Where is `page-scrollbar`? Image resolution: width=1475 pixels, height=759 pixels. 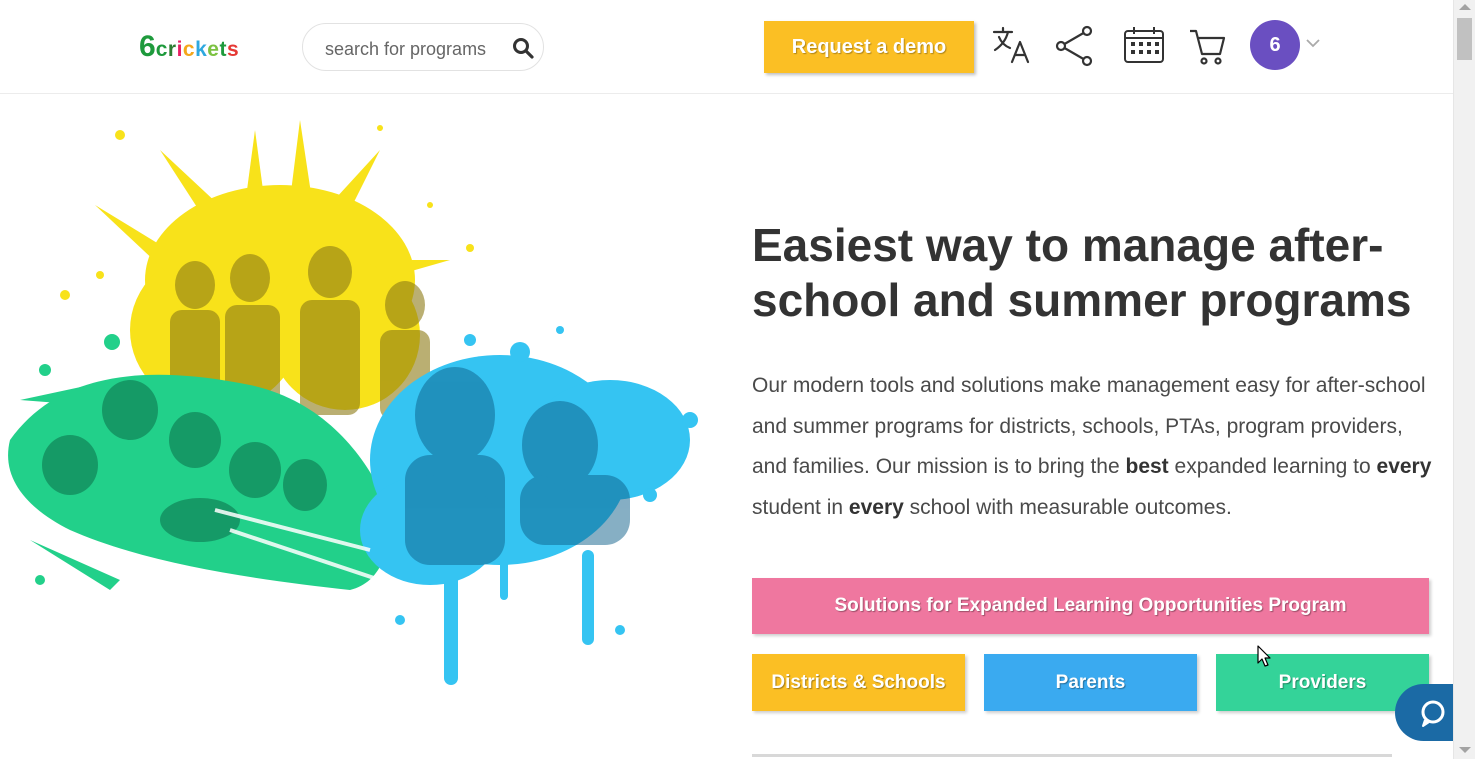 page-scrollbar is located at coordinates (1464, 379).